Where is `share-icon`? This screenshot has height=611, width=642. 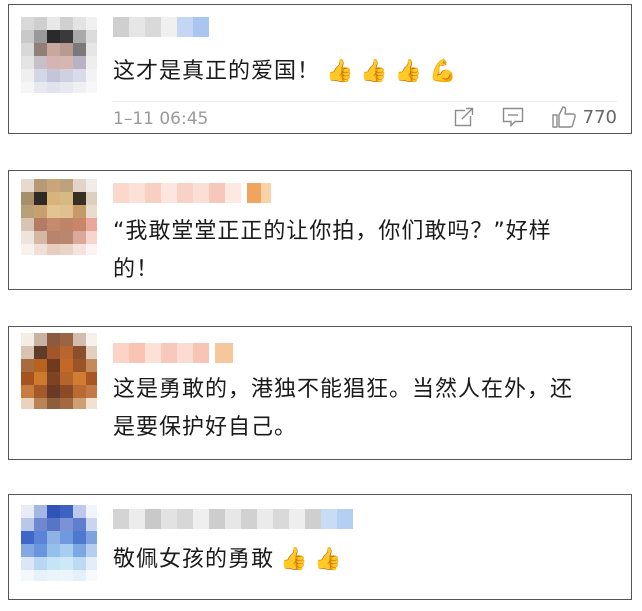 share-icon is located at coordinates (464, 117).